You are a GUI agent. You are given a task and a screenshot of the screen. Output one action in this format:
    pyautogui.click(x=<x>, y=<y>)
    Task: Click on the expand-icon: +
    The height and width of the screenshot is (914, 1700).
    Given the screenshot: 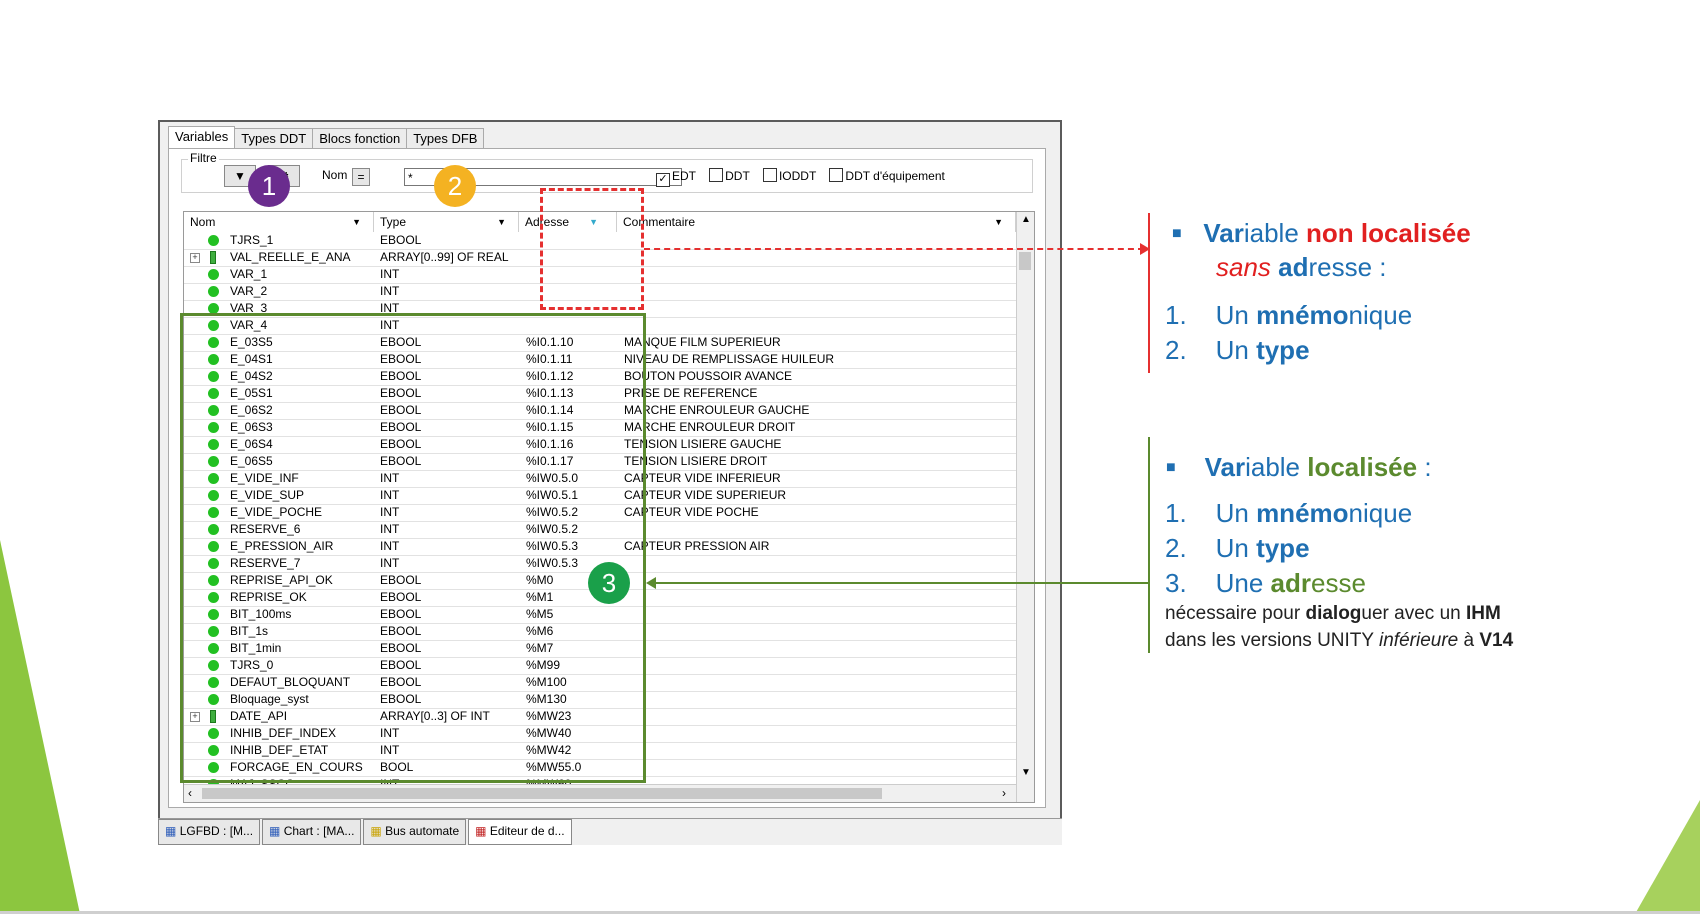 What is the action you would take?
    pyautogui.click(x=195, y=258)
    